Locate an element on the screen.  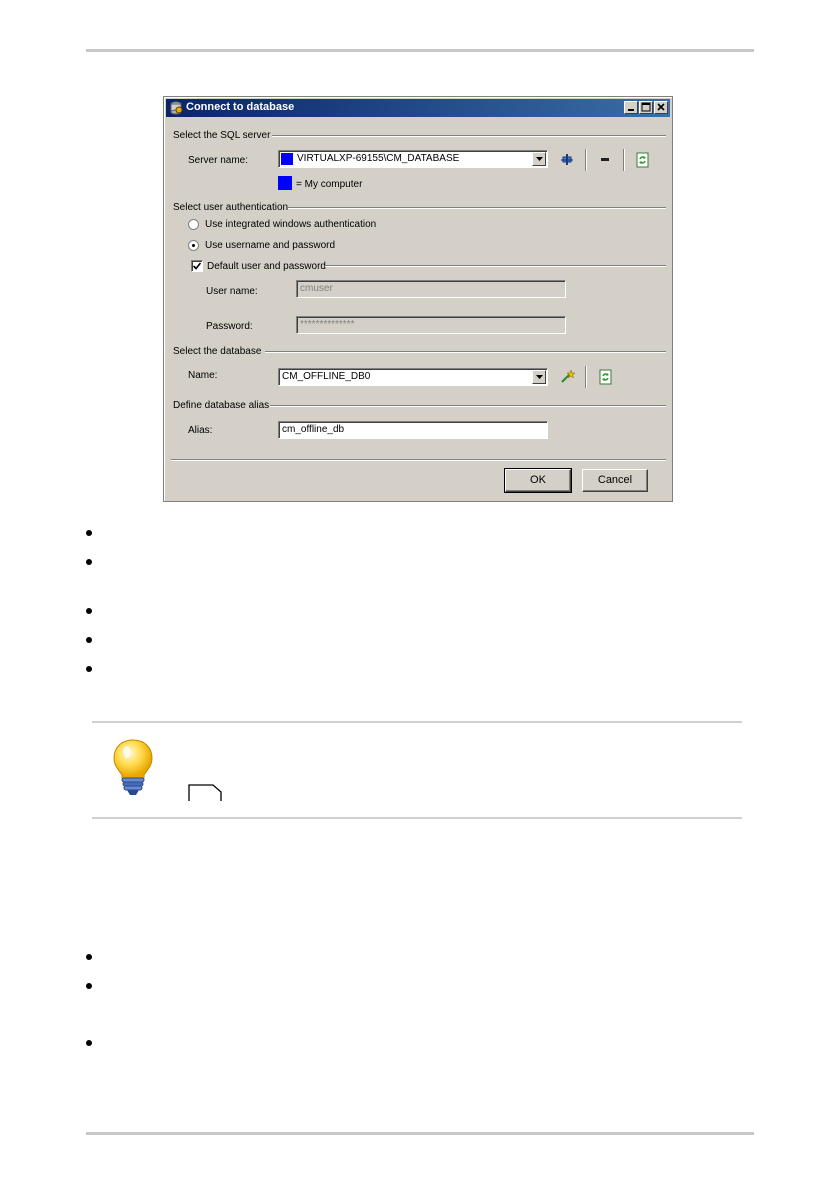
server-name-value: VIRTUALXP-69155\CM_DATABASE is located at coordinates (378, 158).